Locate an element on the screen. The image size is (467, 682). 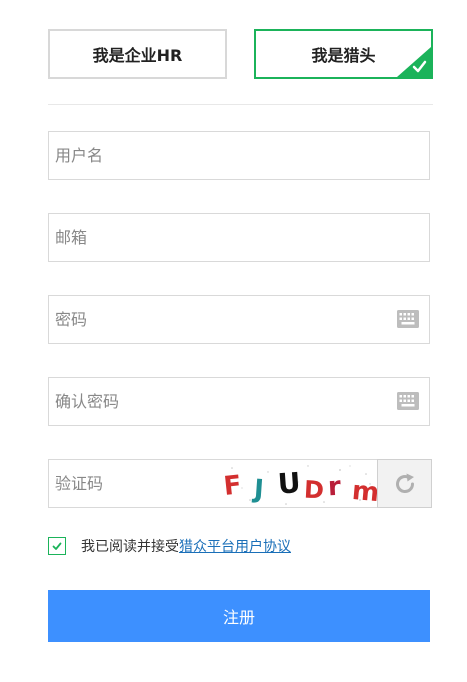
agreement-checkbox is located at coordinates (57, 546).